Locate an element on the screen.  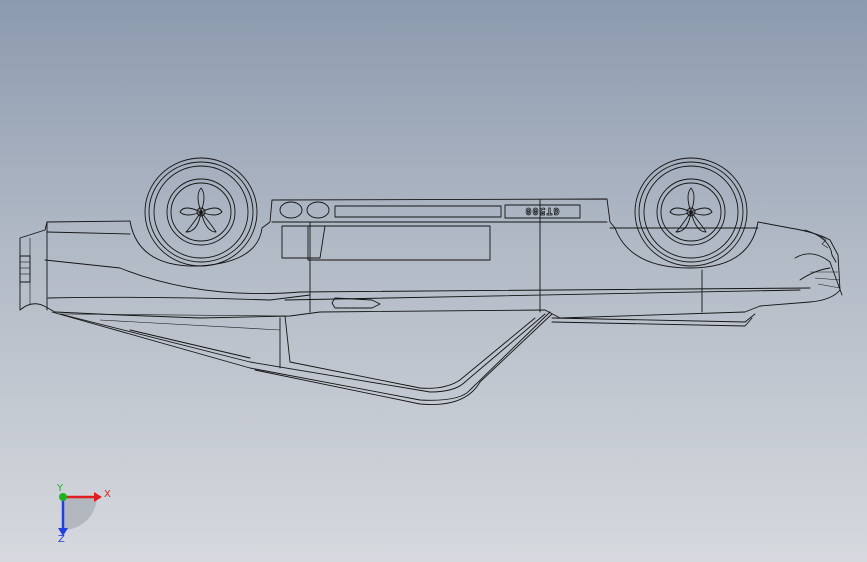
side-panels is located at coordinates (386, 243).